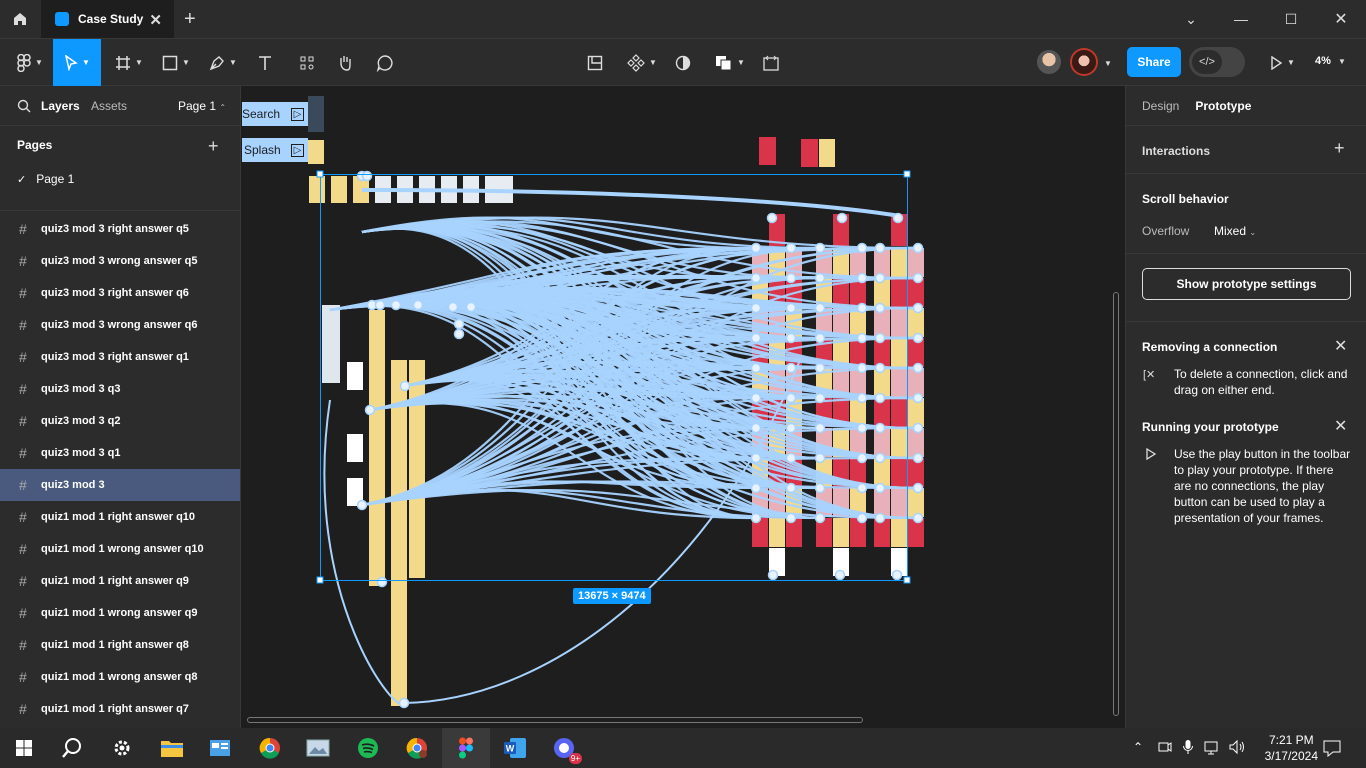  What do you see at coordinates (642, 62) in the screenshot?
I see `component-tool: ▼` at bounding box center [642, 62].